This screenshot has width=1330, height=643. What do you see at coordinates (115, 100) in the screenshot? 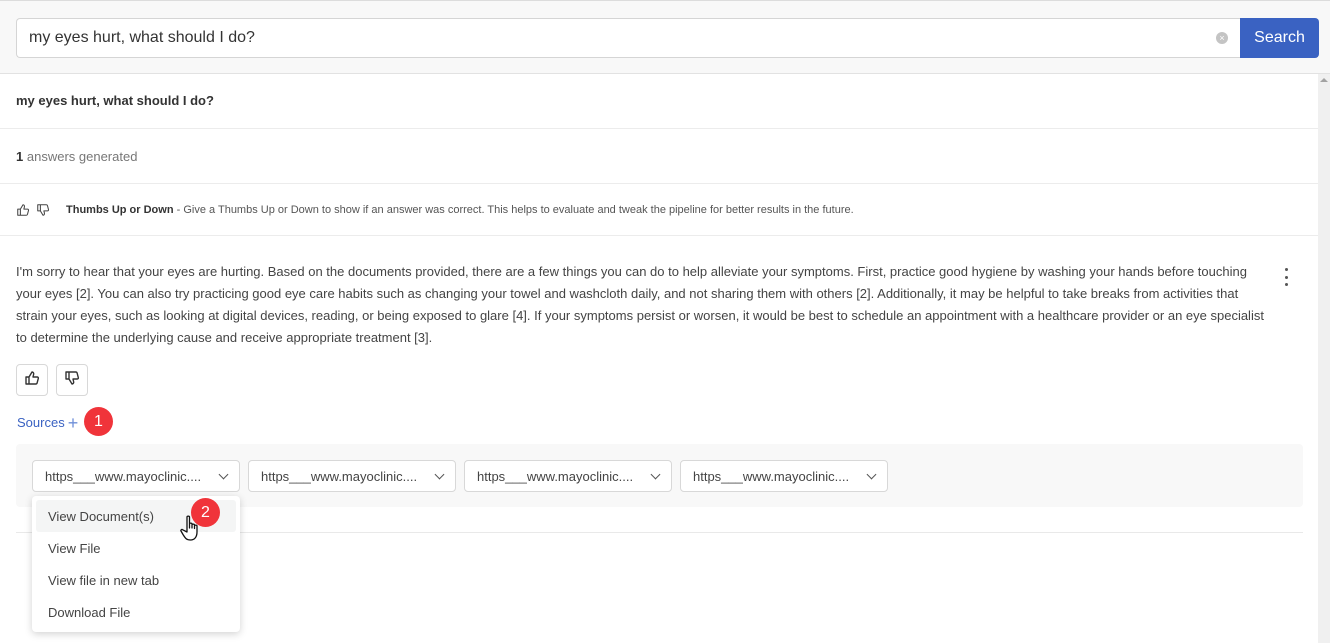
I see `question-text: my eyes hurt, what should I do?` at bounding box center [115, 100].